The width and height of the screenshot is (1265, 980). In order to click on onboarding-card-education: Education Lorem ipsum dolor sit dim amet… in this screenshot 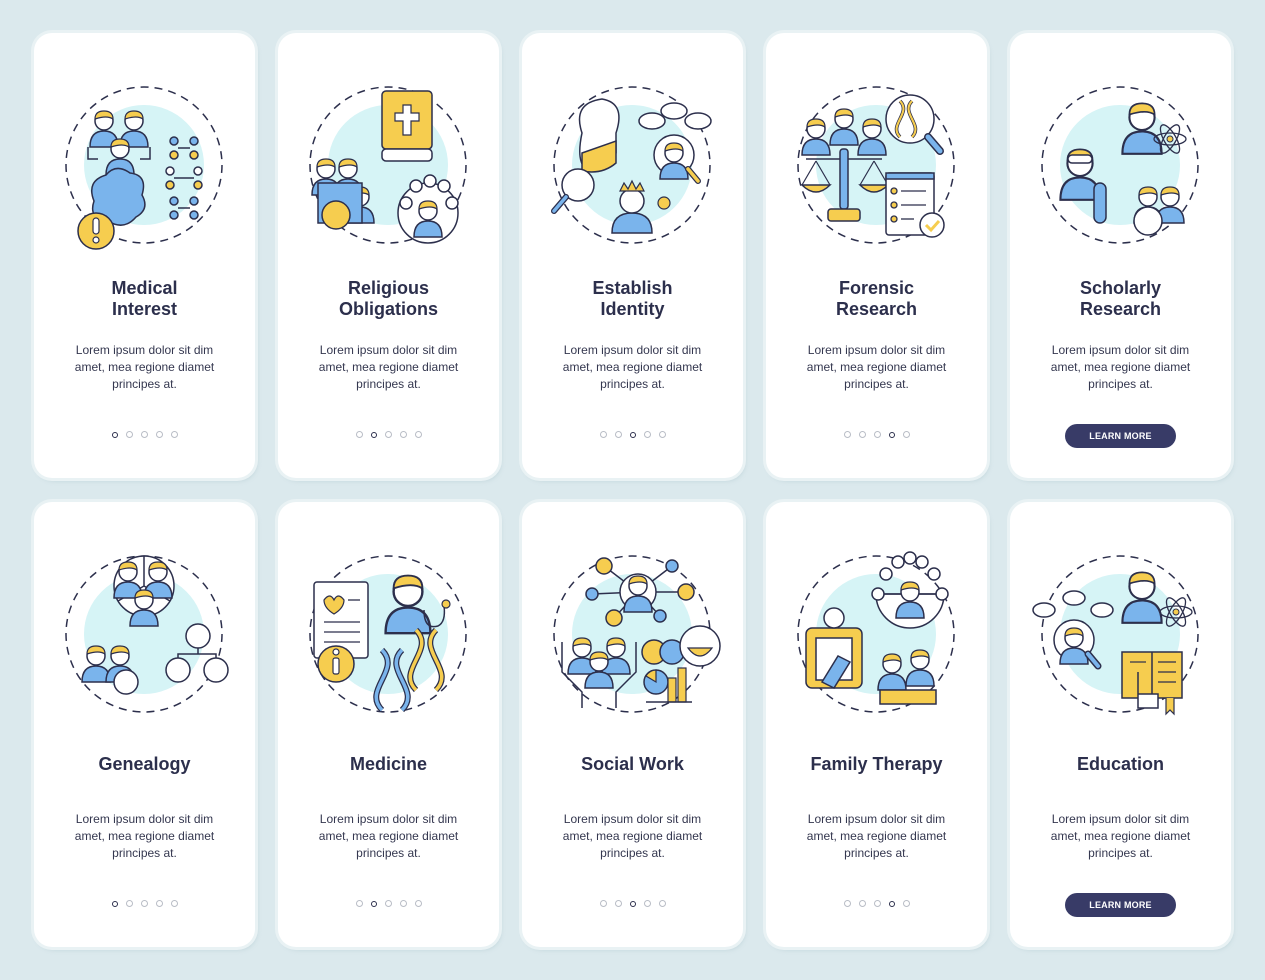, I will do `click(1120, 724)`.